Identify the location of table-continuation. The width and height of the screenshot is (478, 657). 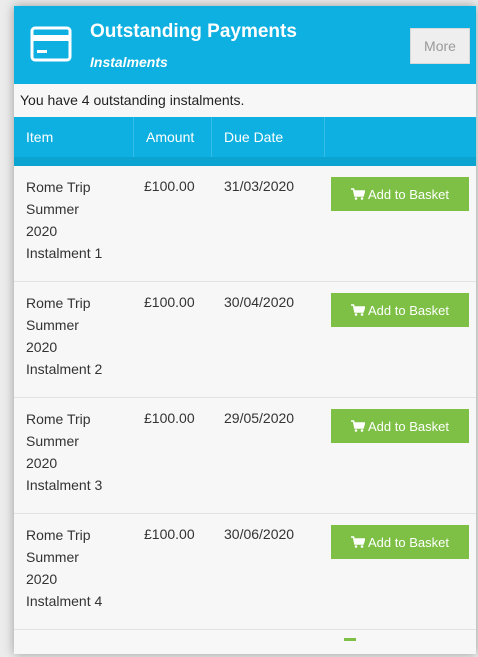
(245, 642).